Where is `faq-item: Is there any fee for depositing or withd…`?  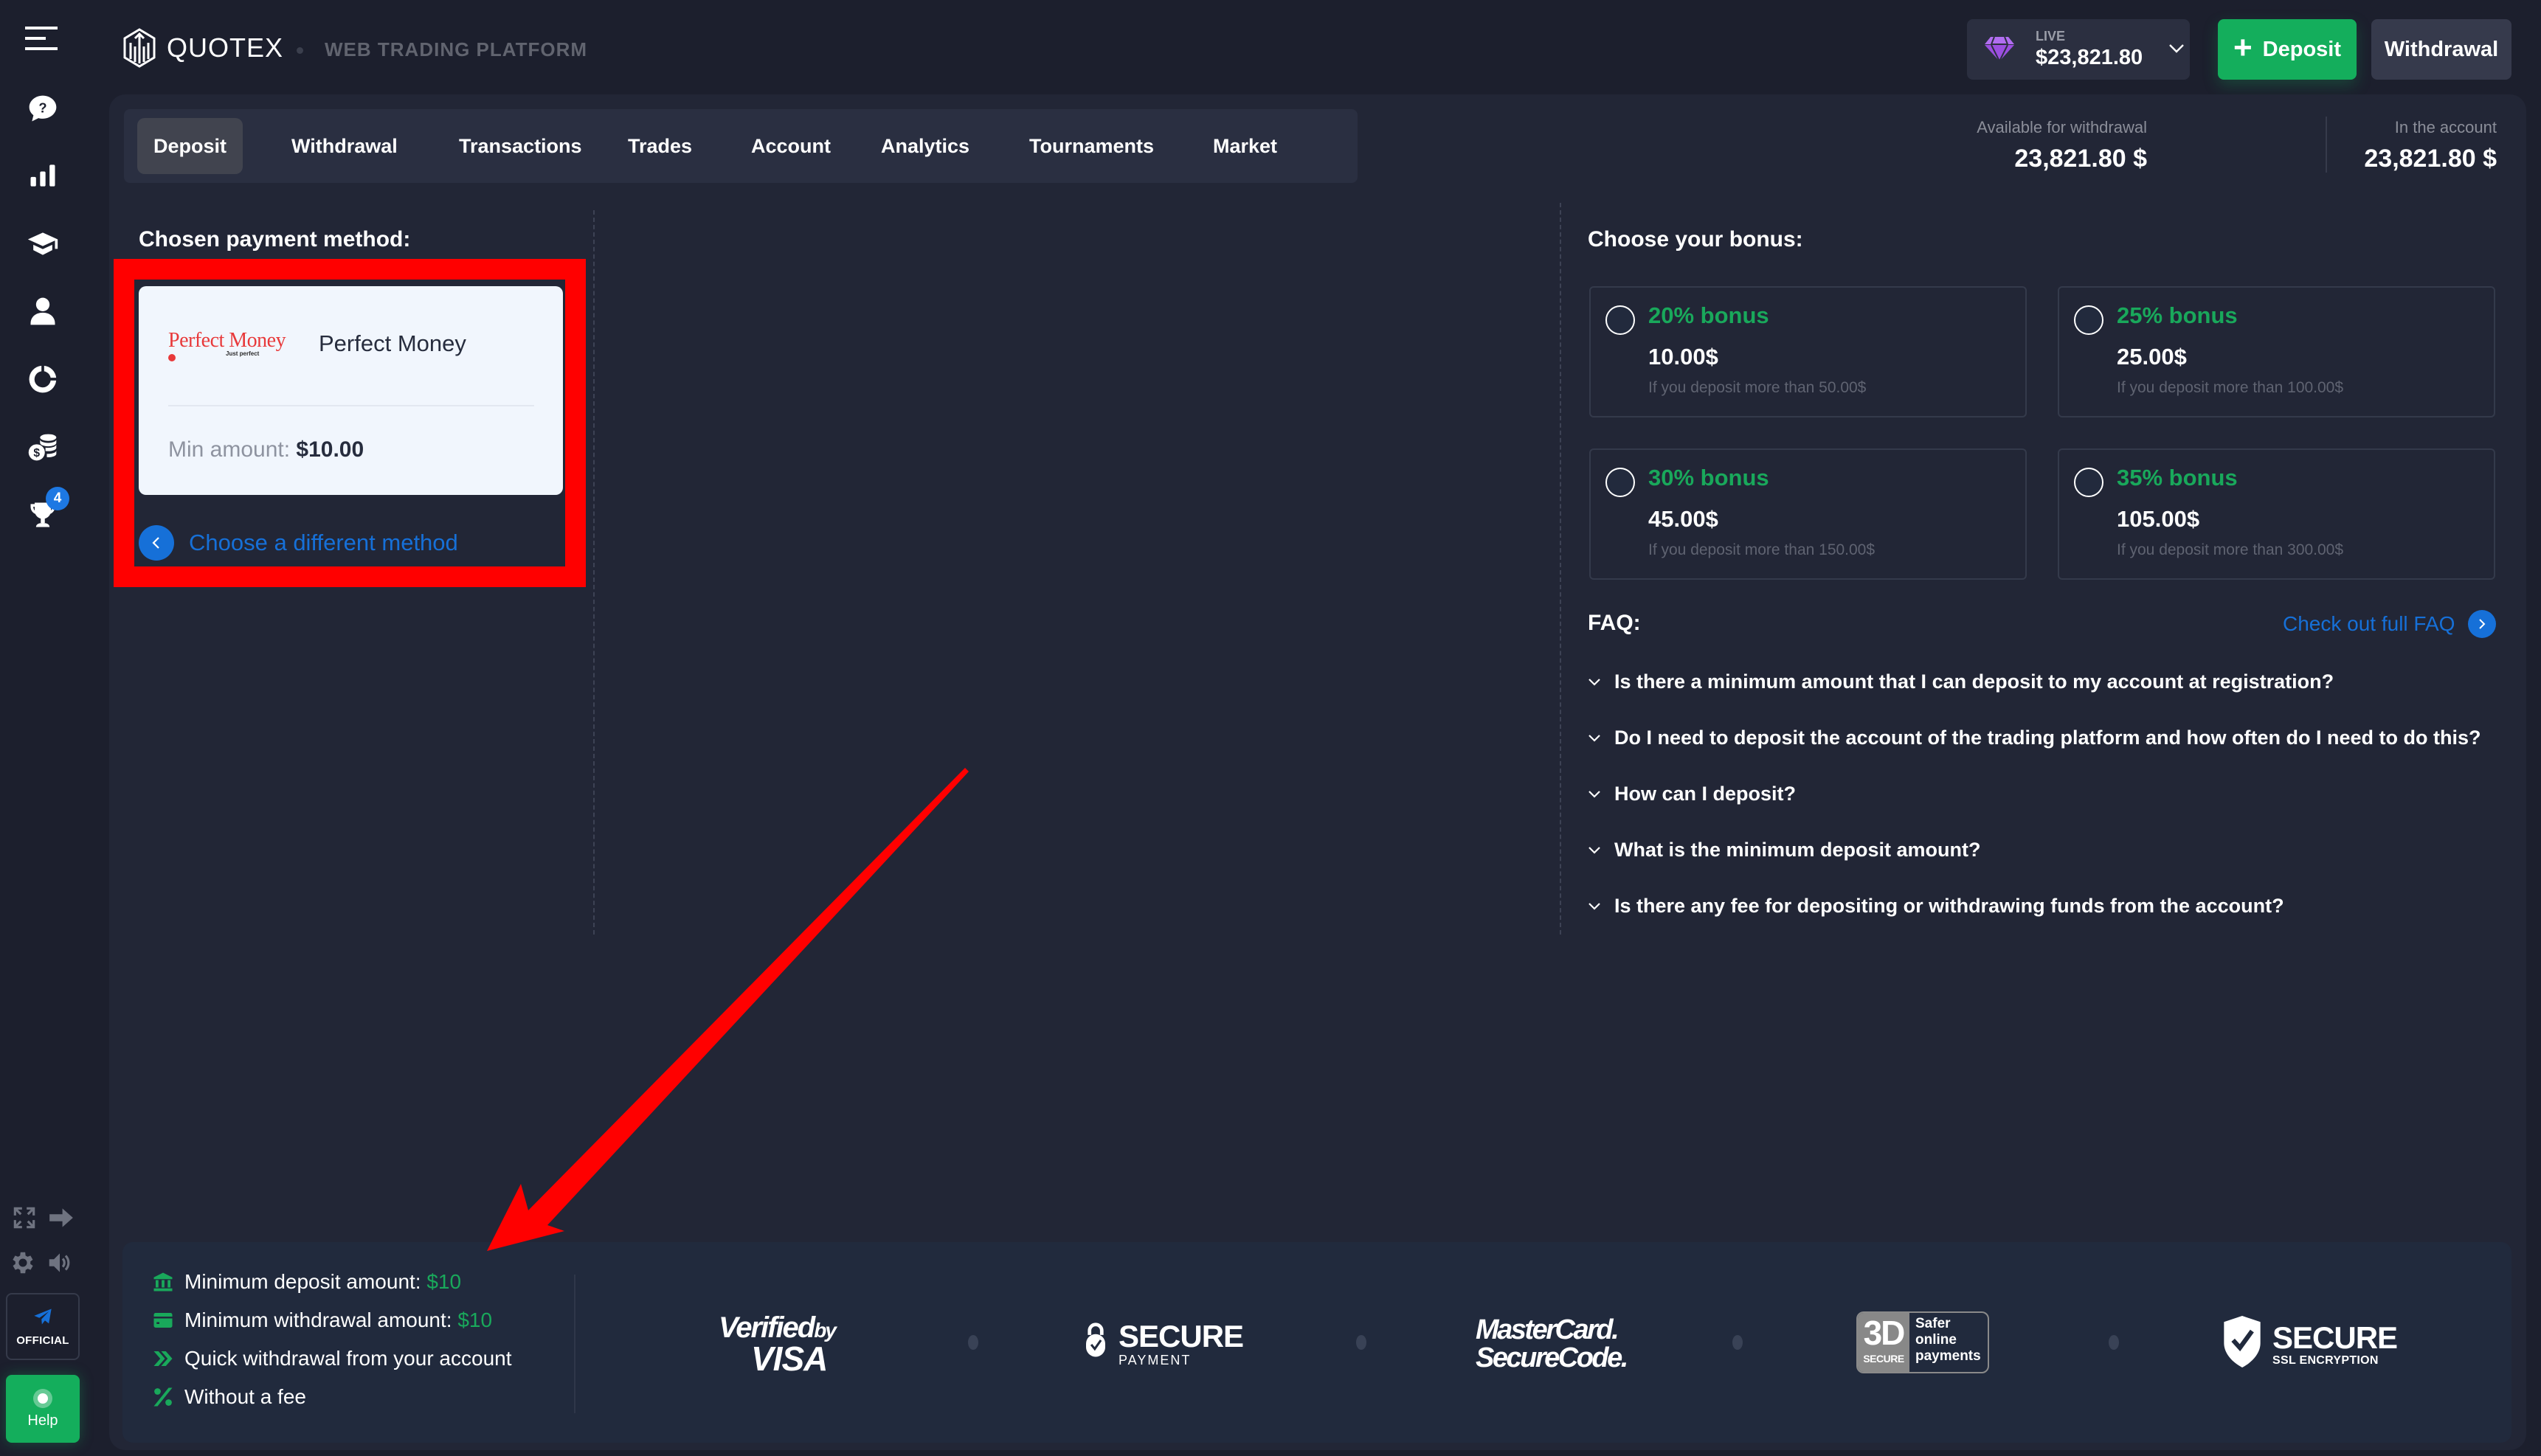 faq-item: Is there any fee for depositing or withd… is located at coordinates (1936, 907).